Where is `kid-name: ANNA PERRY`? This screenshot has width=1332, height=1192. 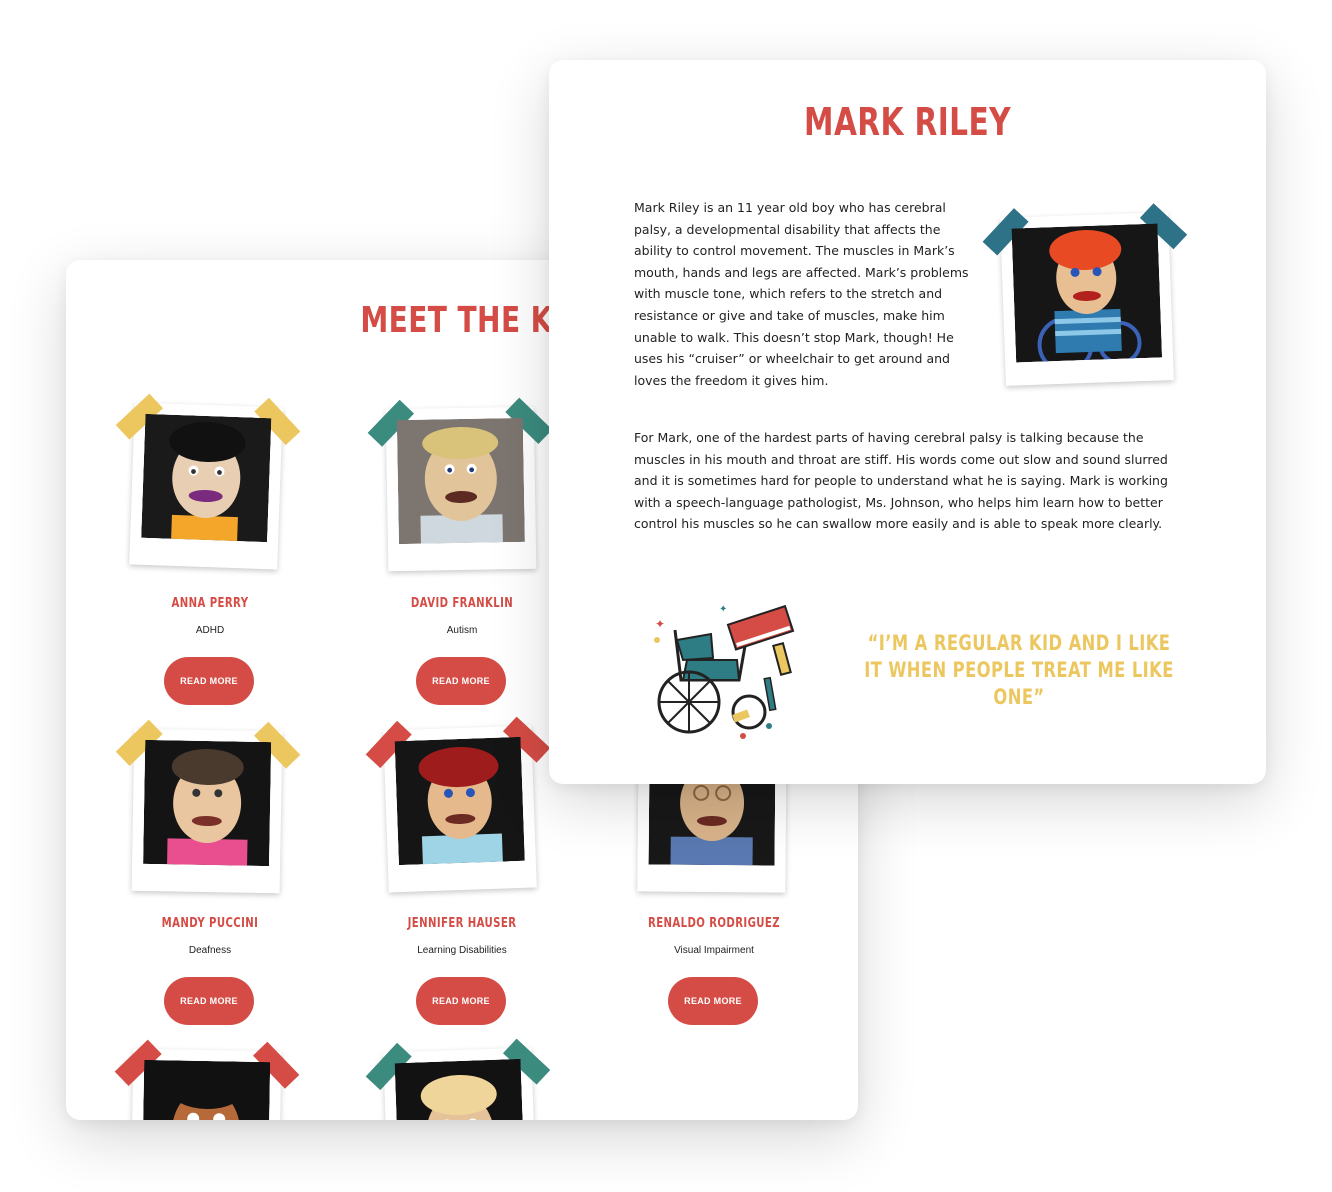
kid-name: ANNA PERRY is located at coordinates (210, 603).